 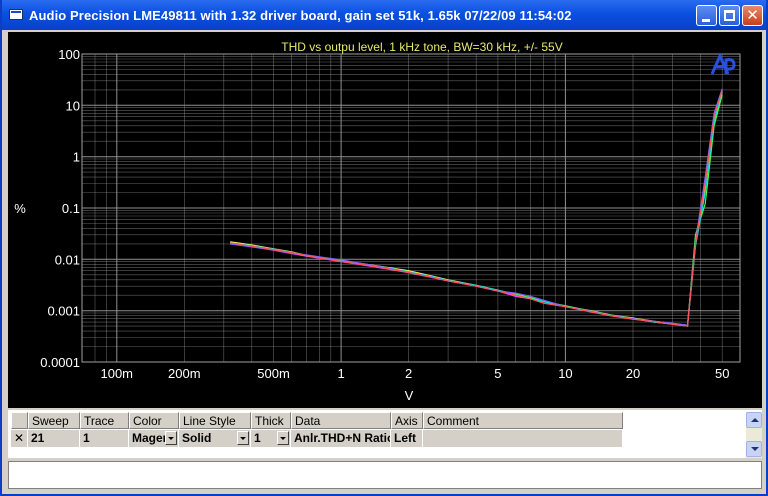 What do you see at coordinates (407, 420) in the screenshot?
I see `table-header: Axis` at bounding box center [407, 420].